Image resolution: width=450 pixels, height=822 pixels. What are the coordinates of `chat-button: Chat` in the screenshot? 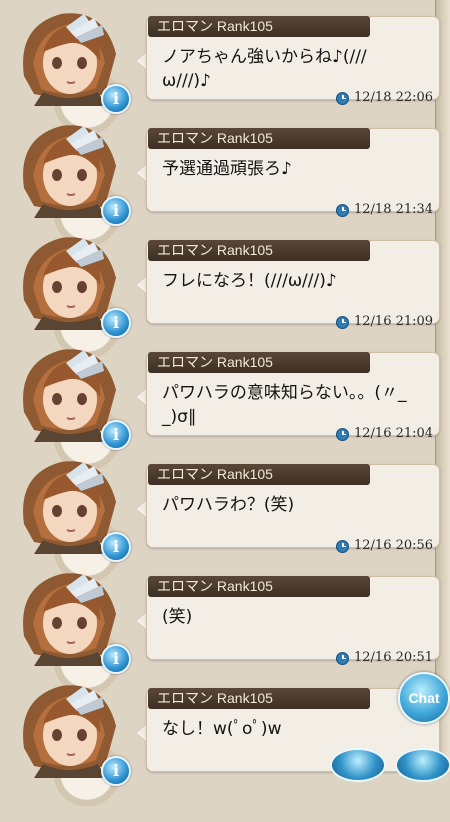 It's located at (424, 698).